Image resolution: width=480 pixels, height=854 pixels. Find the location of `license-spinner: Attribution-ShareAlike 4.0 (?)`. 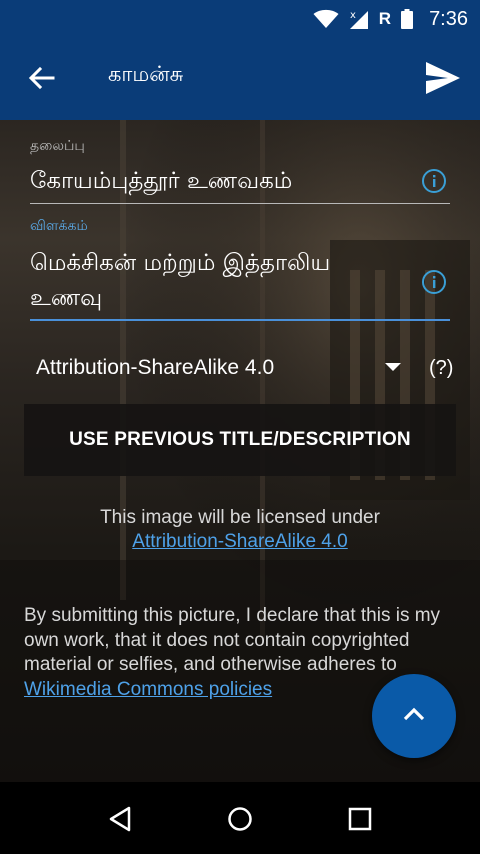

license-spinner: Attribution-ShareAlike 4.0 (?) is located at coordinates (246, 369).